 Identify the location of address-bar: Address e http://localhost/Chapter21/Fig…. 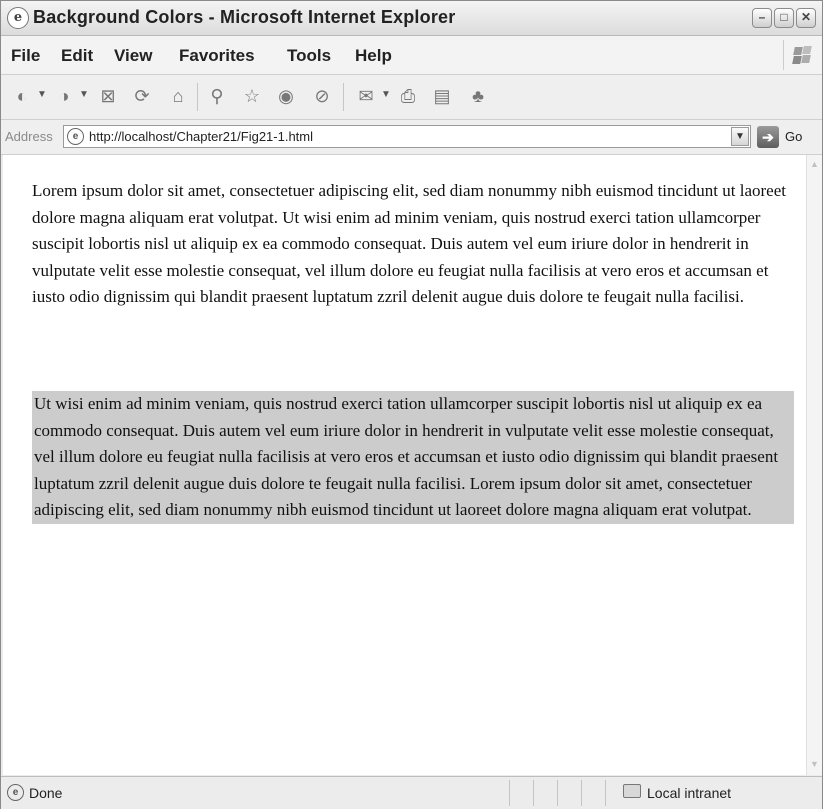
(411, 137).